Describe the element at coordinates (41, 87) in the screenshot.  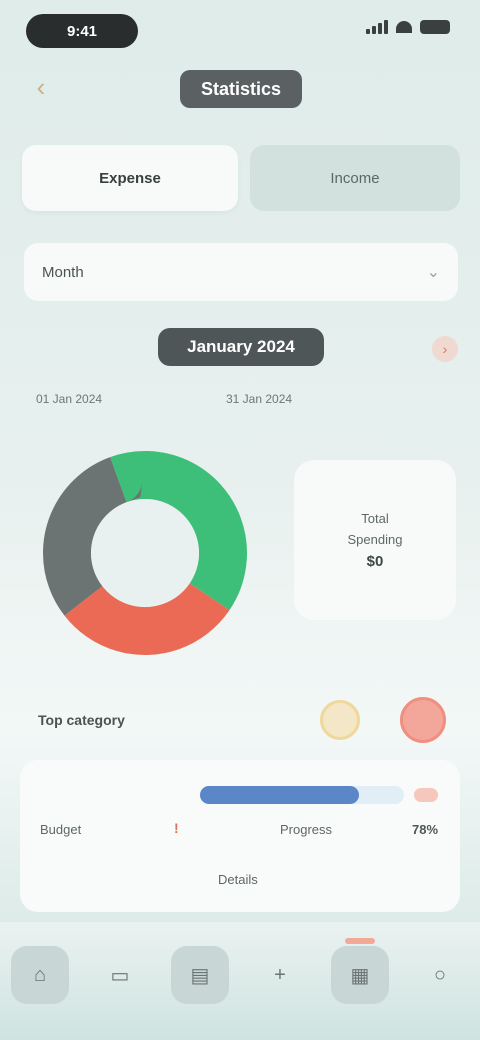
I see `back-arrow-icon: ‹` at that location.